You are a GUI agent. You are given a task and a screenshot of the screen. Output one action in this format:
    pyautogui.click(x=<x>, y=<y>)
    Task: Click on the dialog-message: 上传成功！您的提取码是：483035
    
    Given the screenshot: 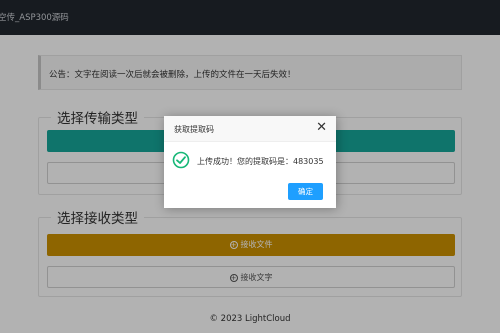 What is the action you would take?
    pyautogui.click(x=260, y=161)
    